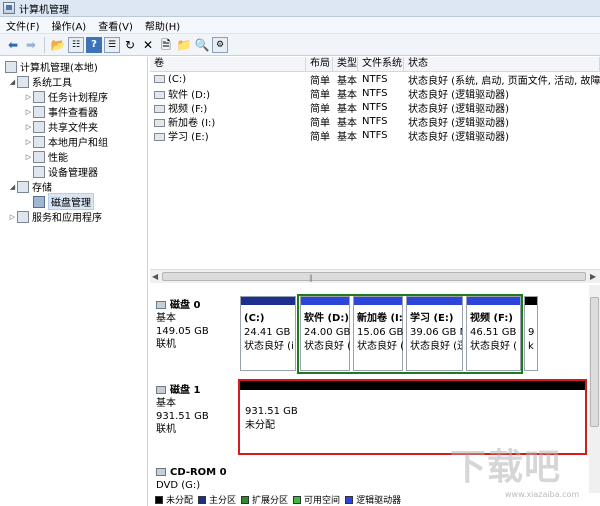 Image resolution: width=600 pixels, height=506 pixels. I want to click on up-folder-icon: 📂, so click(58, 45).